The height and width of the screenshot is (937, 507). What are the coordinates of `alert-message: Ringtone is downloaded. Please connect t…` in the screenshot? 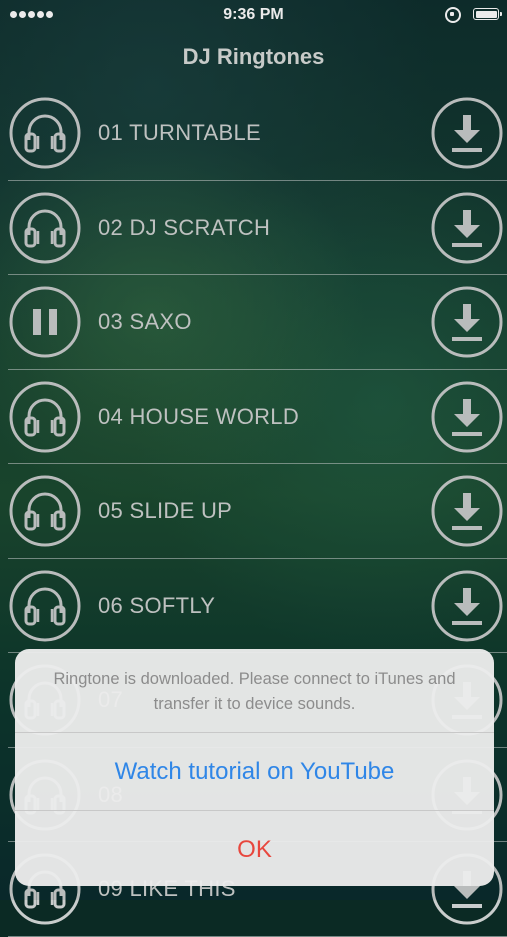 It's located at (254, 691).